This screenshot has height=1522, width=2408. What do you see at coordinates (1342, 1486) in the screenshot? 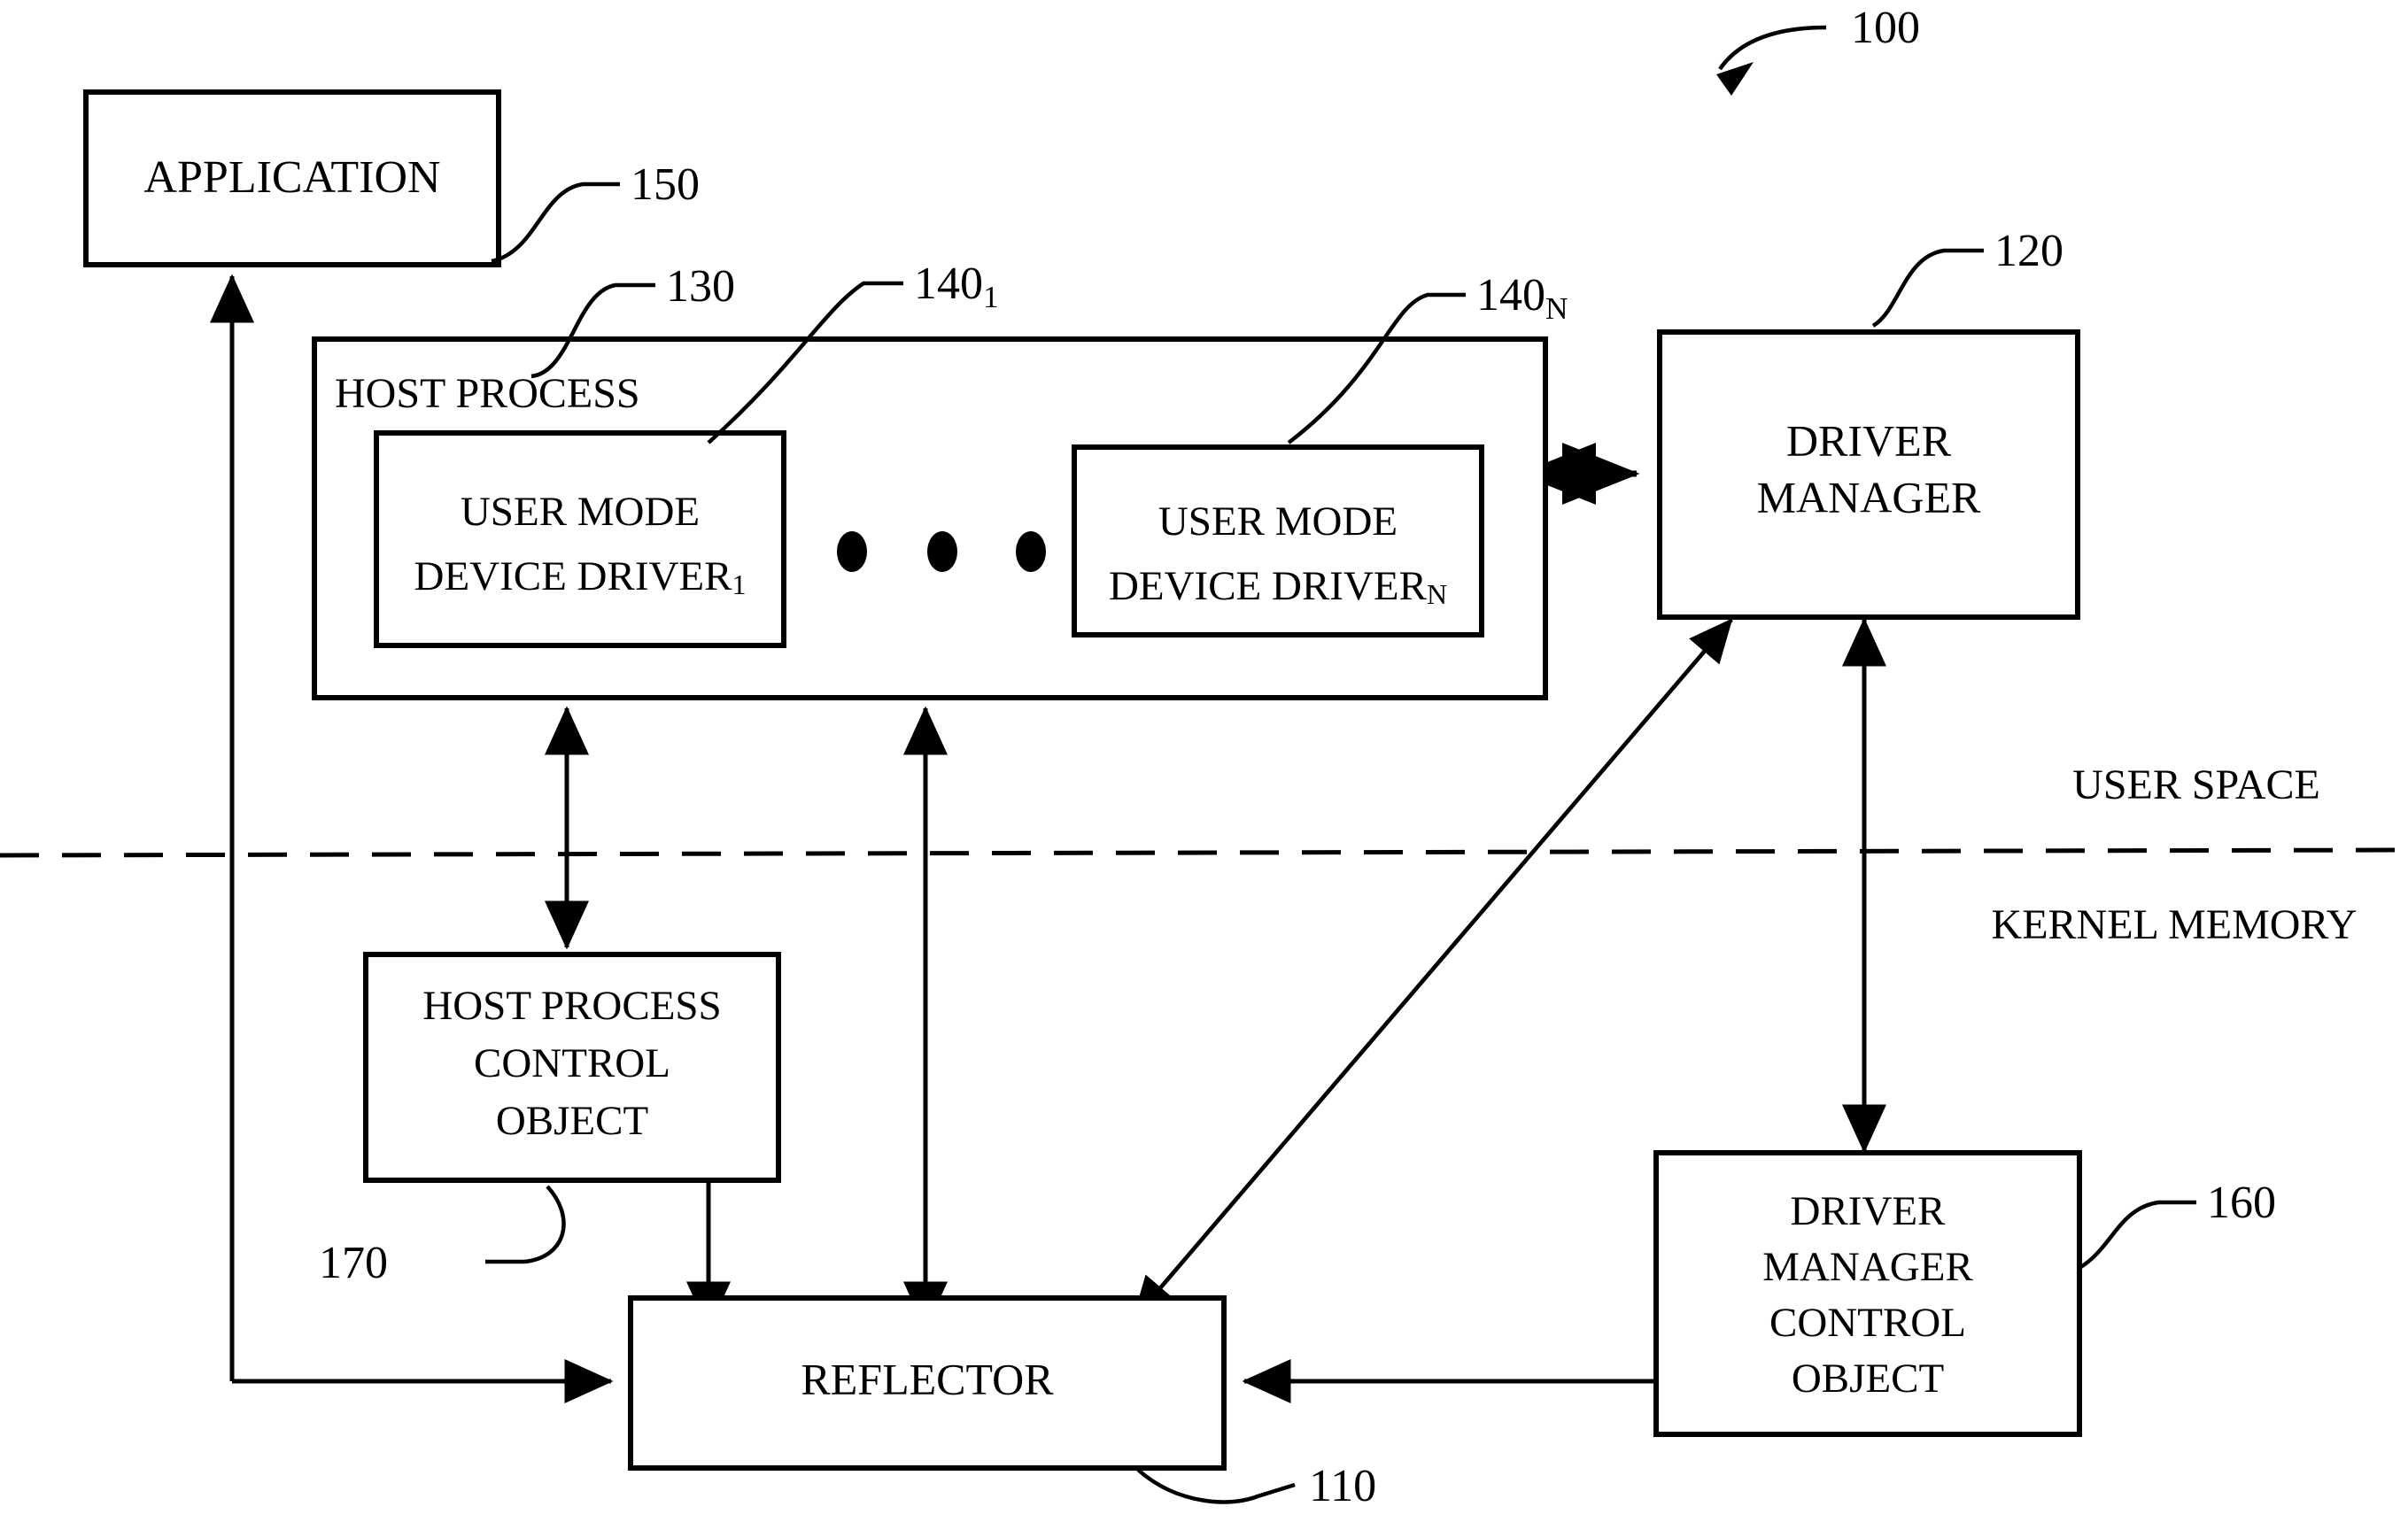
I see `ref-110: 110` at bounding box center [1342, 1486].